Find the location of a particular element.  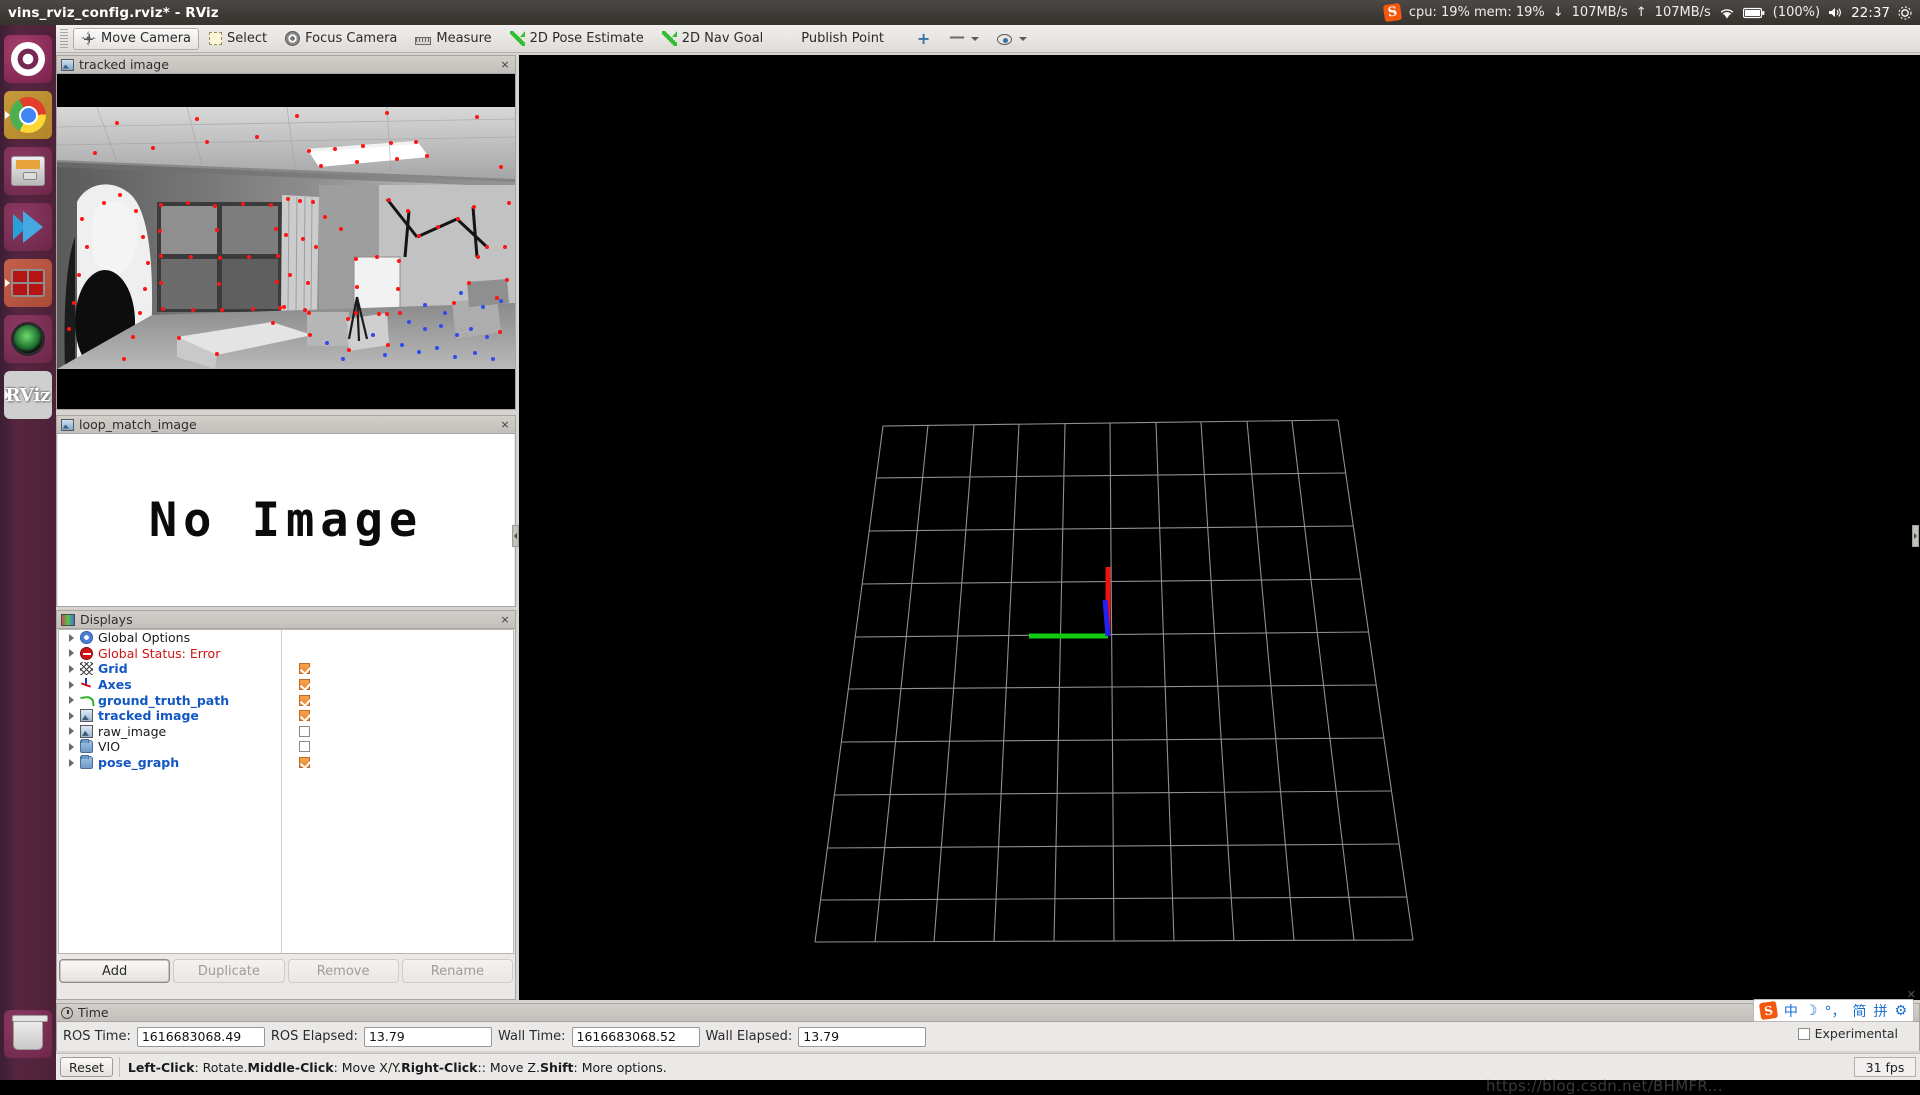

unity-launcher: RViz is located at coordinates (28, 552).